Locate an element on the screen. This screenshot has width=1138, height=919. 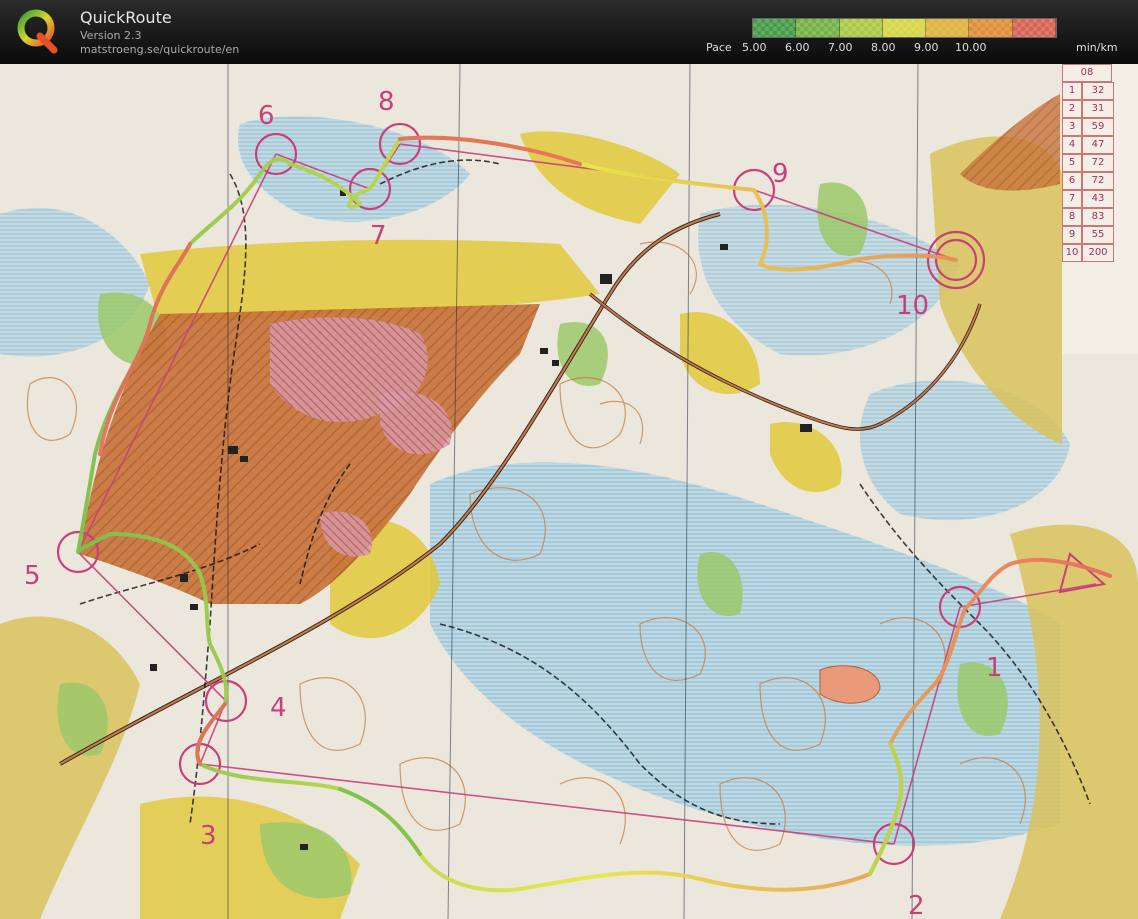
pace-tick: 10.00 is located at coordinates (971, 47).